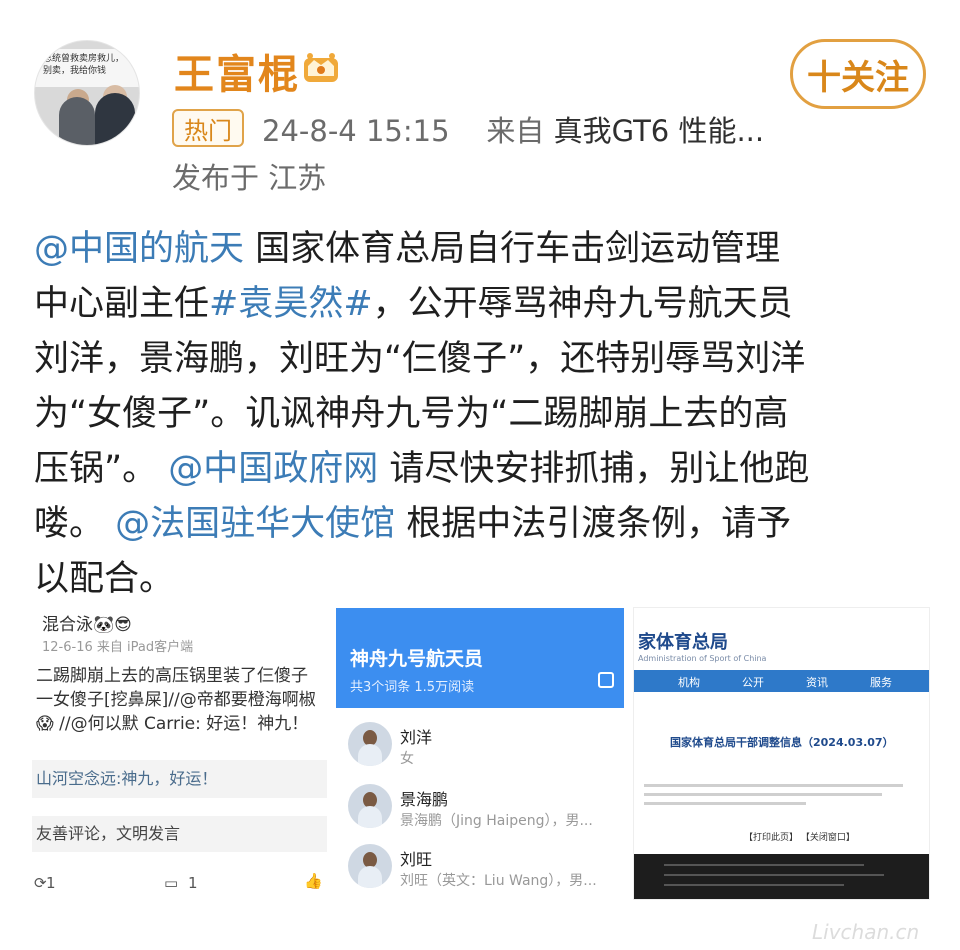 The image size is (960, 950). I want to click on post-text: 国家体育总局自行车击剑运动管理, so click(512, 249).